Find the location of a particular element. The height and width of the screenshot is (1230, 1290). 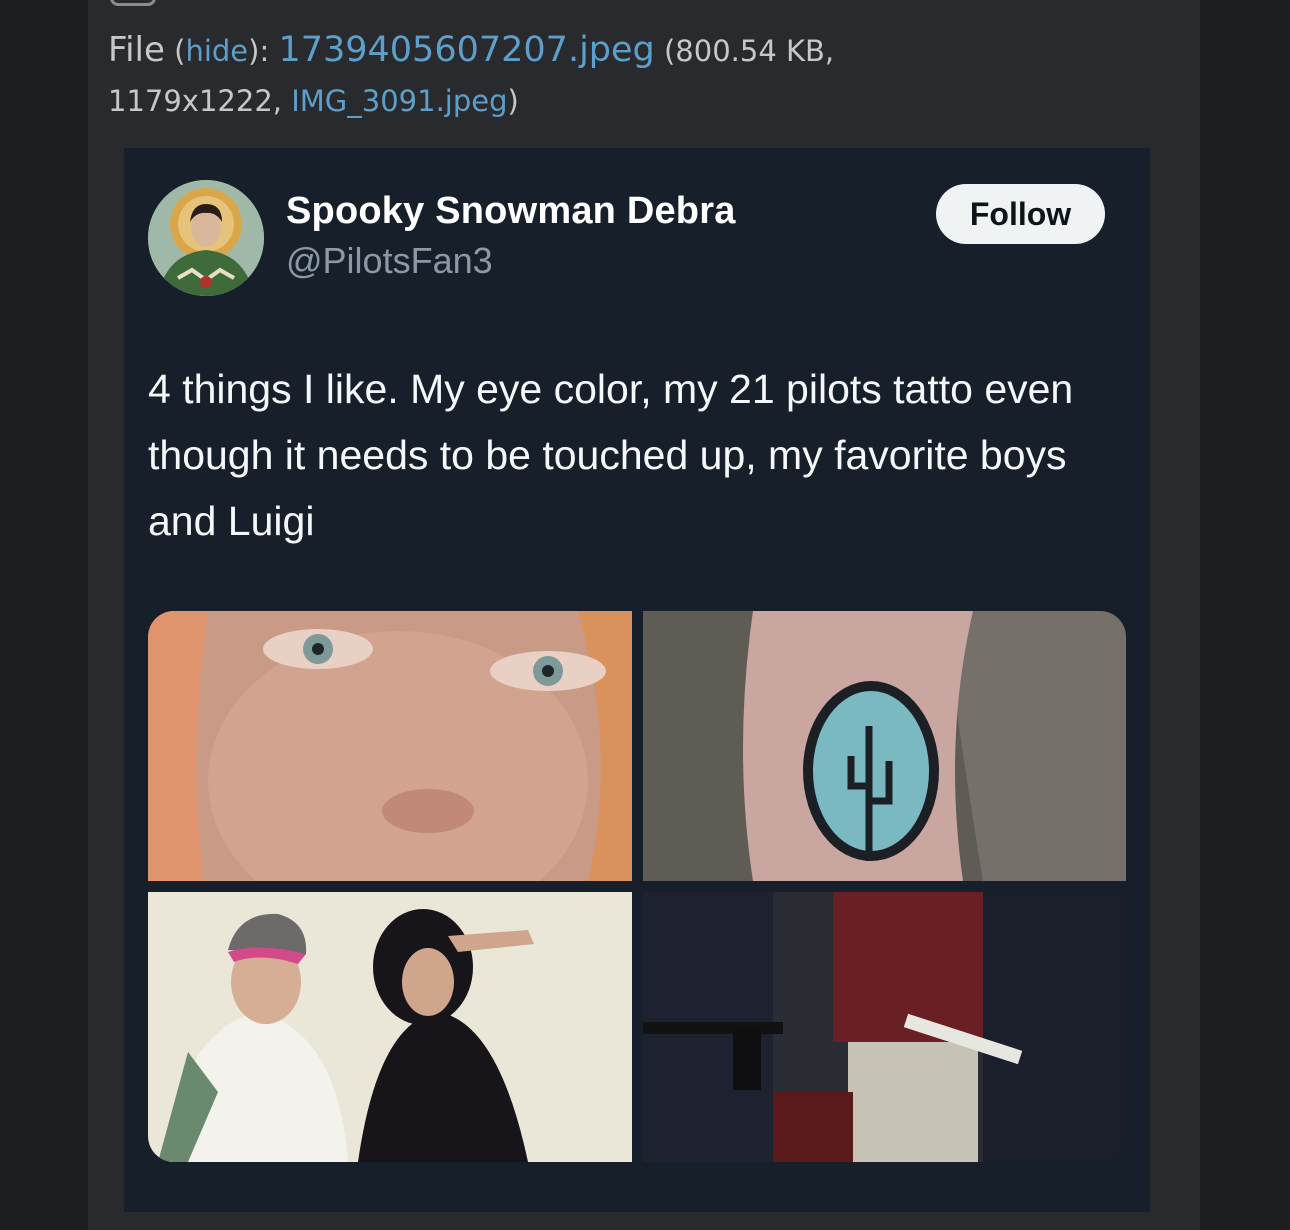

file-dimensions: 1179x1222, is located at coordinates (200, 101).